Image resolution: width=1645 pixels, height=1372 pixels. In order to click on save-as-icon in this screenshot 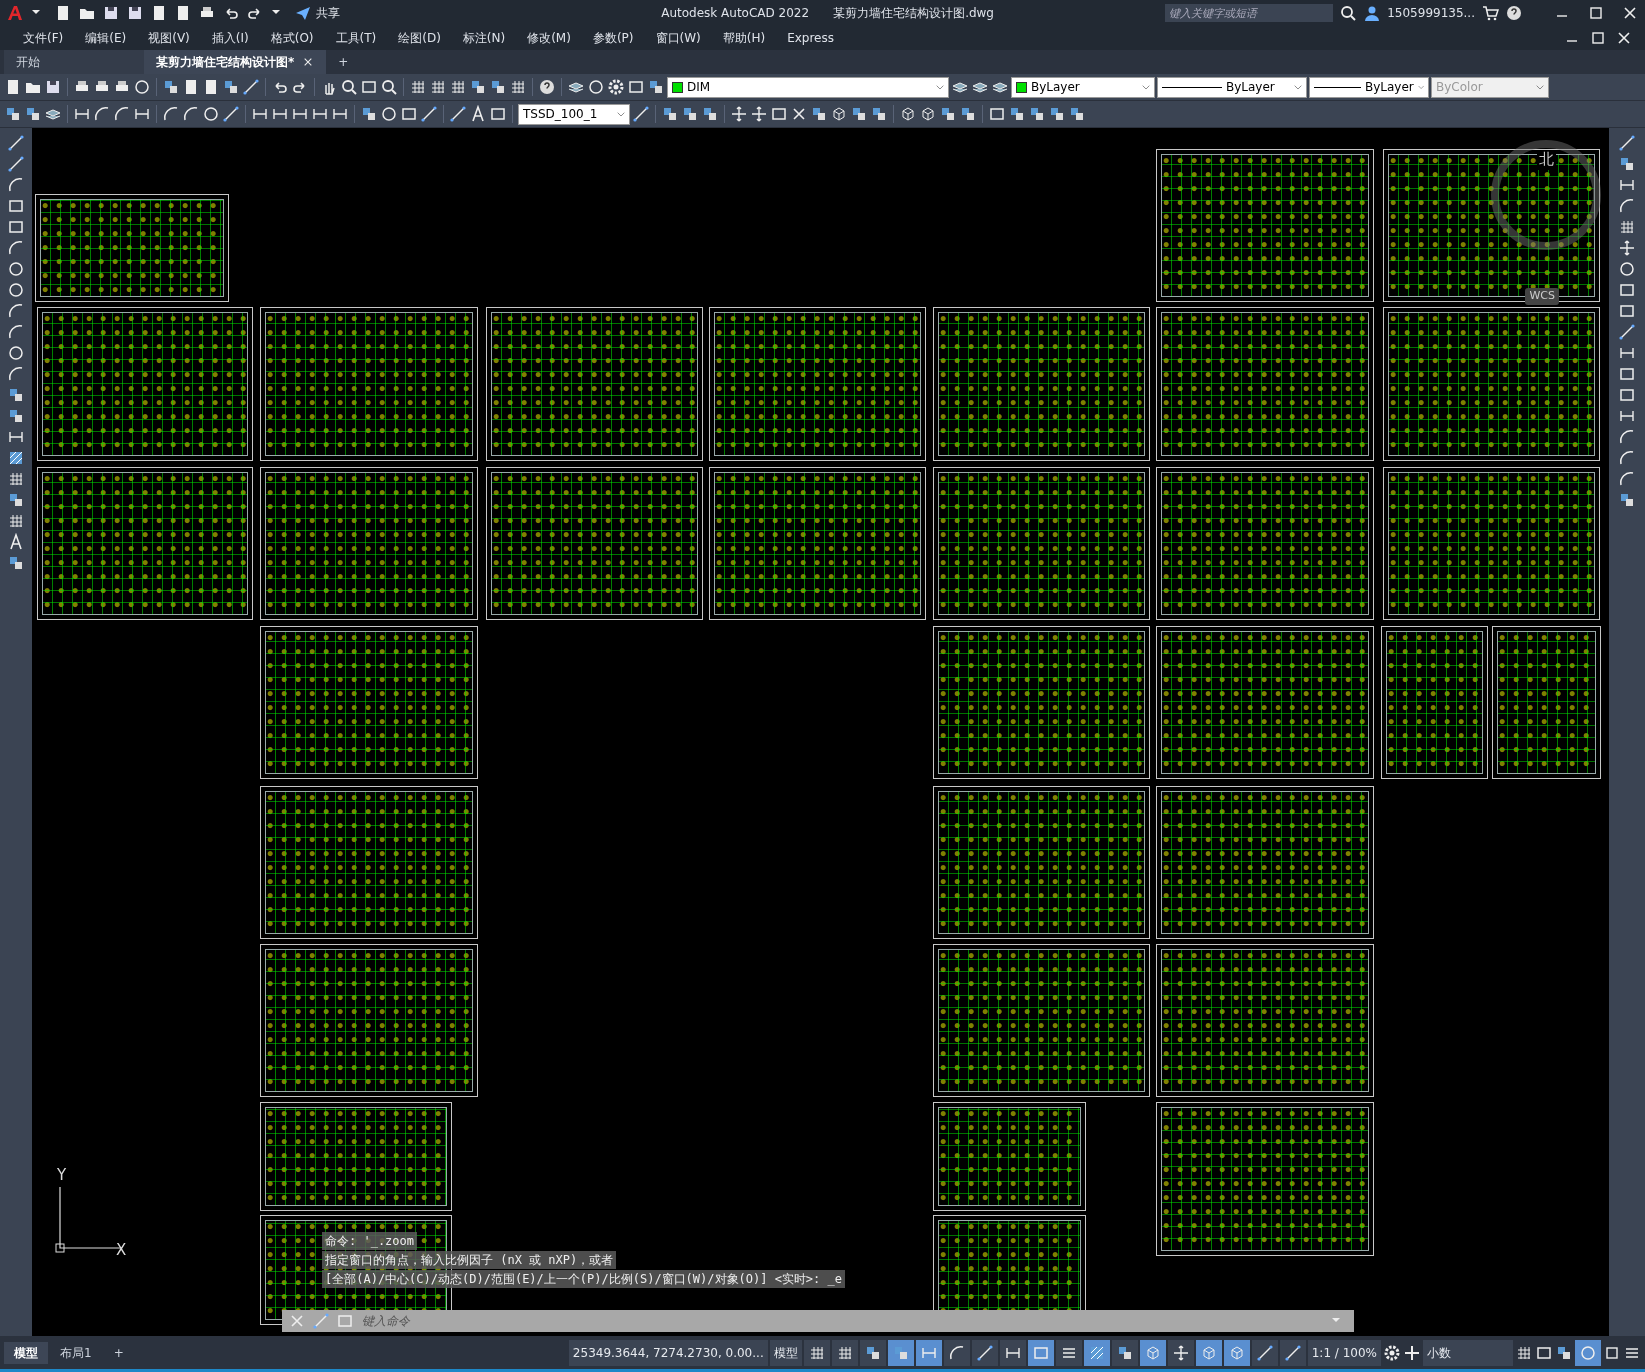, I will do `click(135, 13)`.